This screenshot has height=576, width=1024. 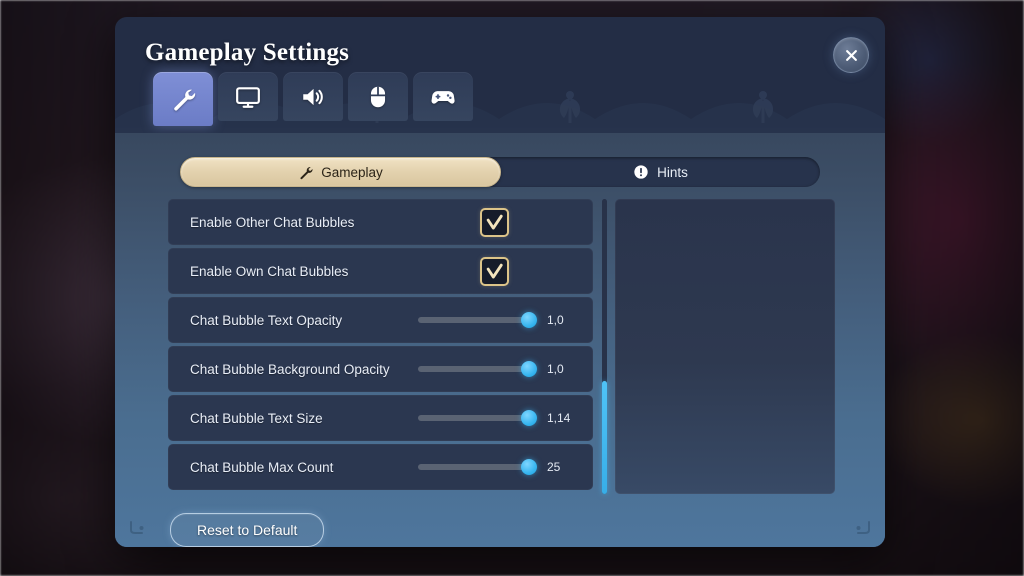 I want to click on slider-value: 25, so click(x=554, y=467).